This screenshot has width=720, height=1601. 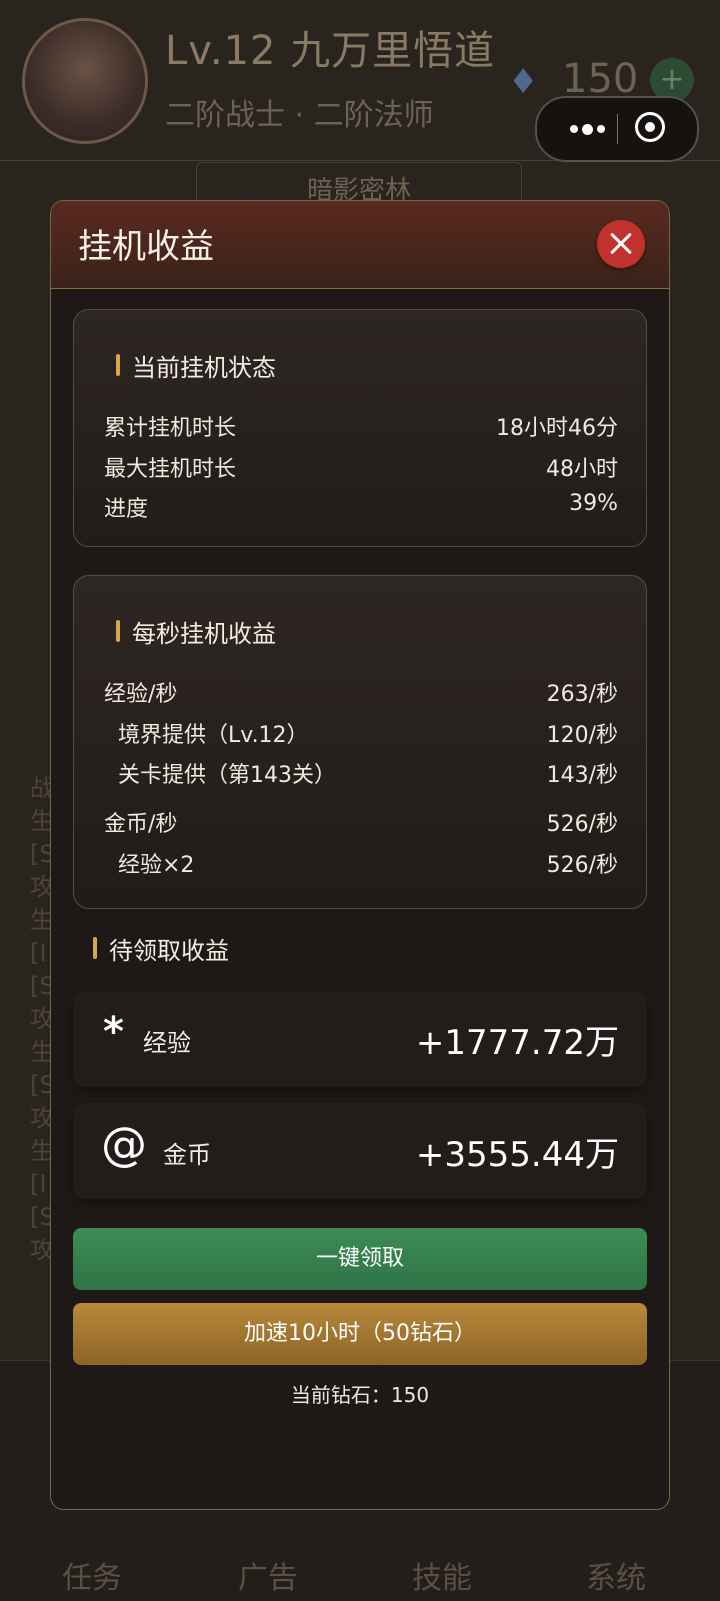 What do you see at coordinates (187, 1155) in the screenshot?
I see `pending-gold-label: 金币` at bounding box center [187, 1155].